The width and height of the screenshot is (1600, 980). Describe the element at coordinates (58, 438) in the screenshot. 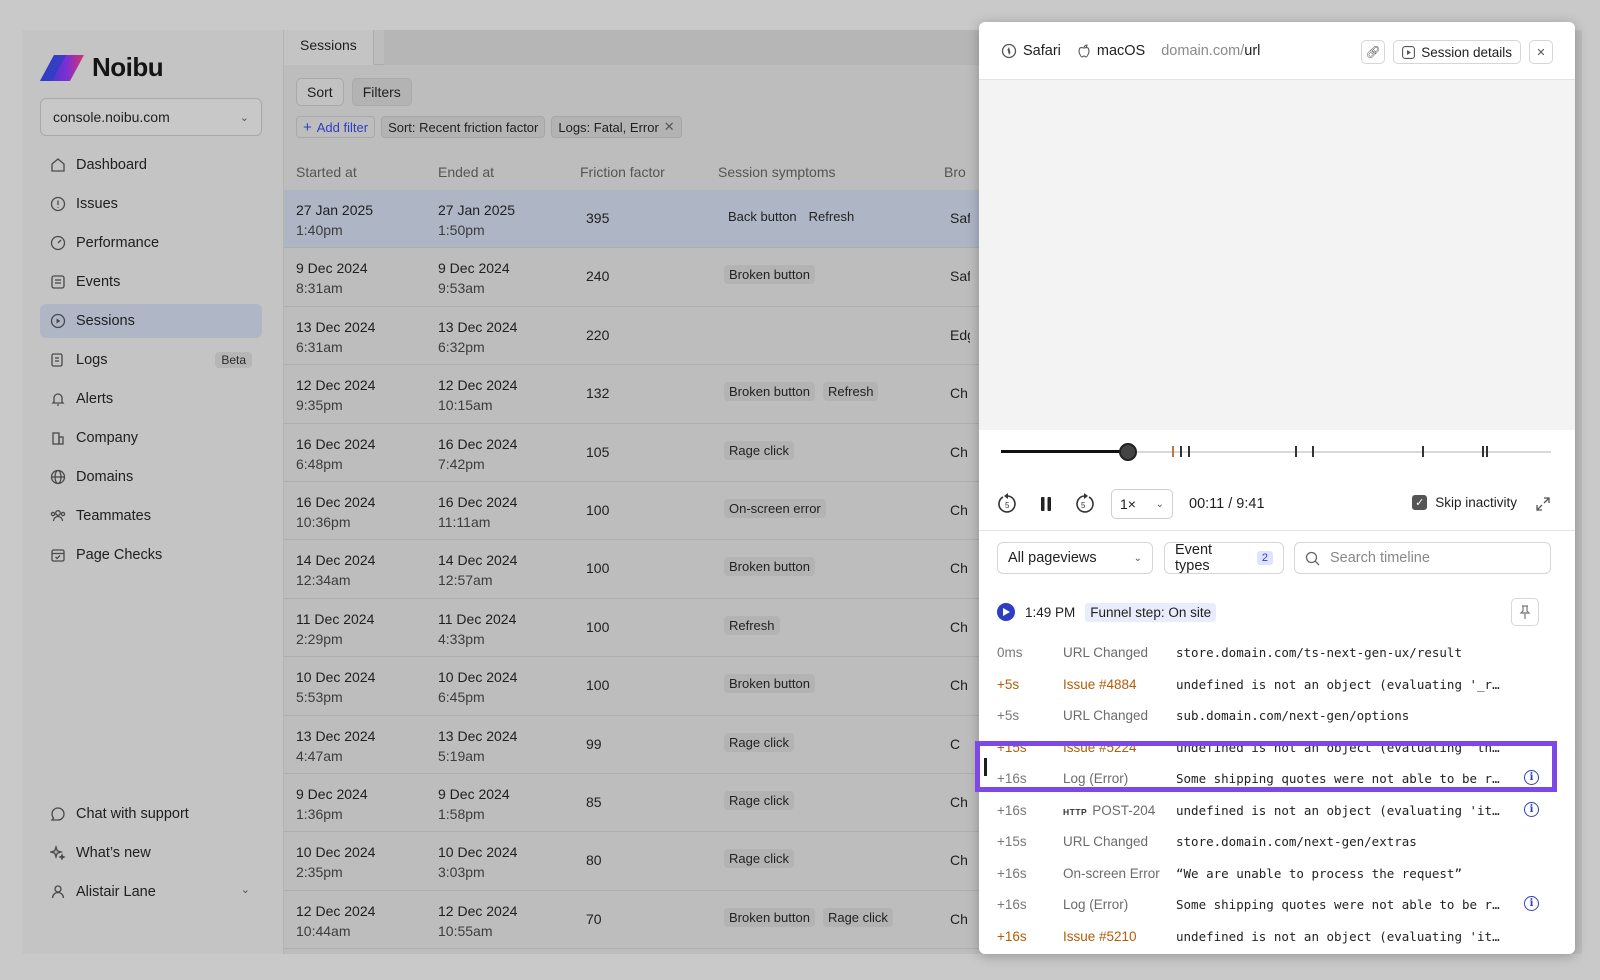

I see `building-icon` at that location.